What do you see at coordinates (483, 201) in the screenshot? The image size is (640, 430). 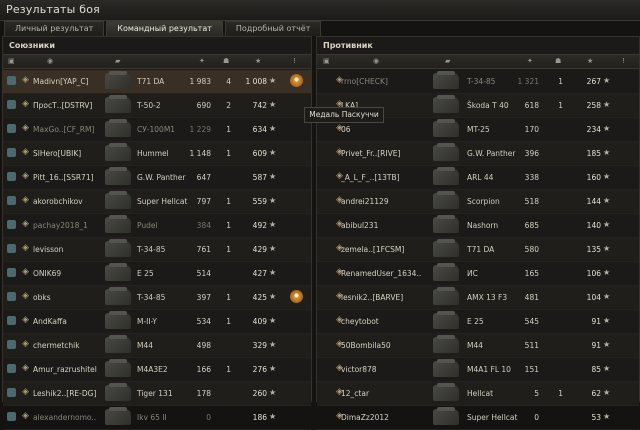 I see `tank-name: Scorpion` at bounding box center [483, 201].